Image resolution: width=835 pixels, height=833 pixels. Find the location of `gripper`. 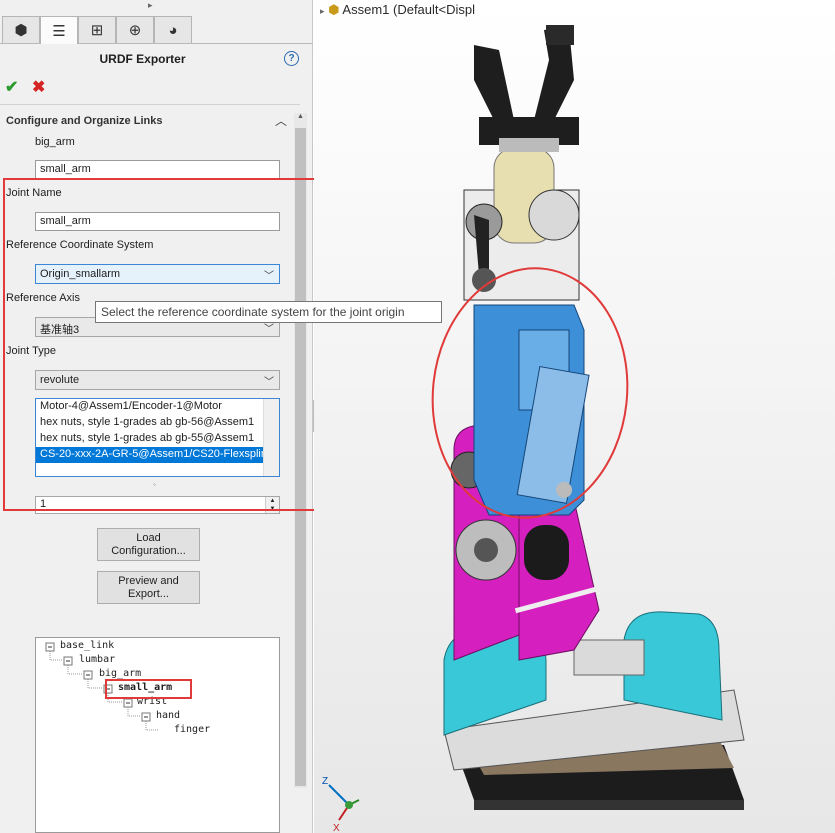

gripper is located at coordinates (526, 88).